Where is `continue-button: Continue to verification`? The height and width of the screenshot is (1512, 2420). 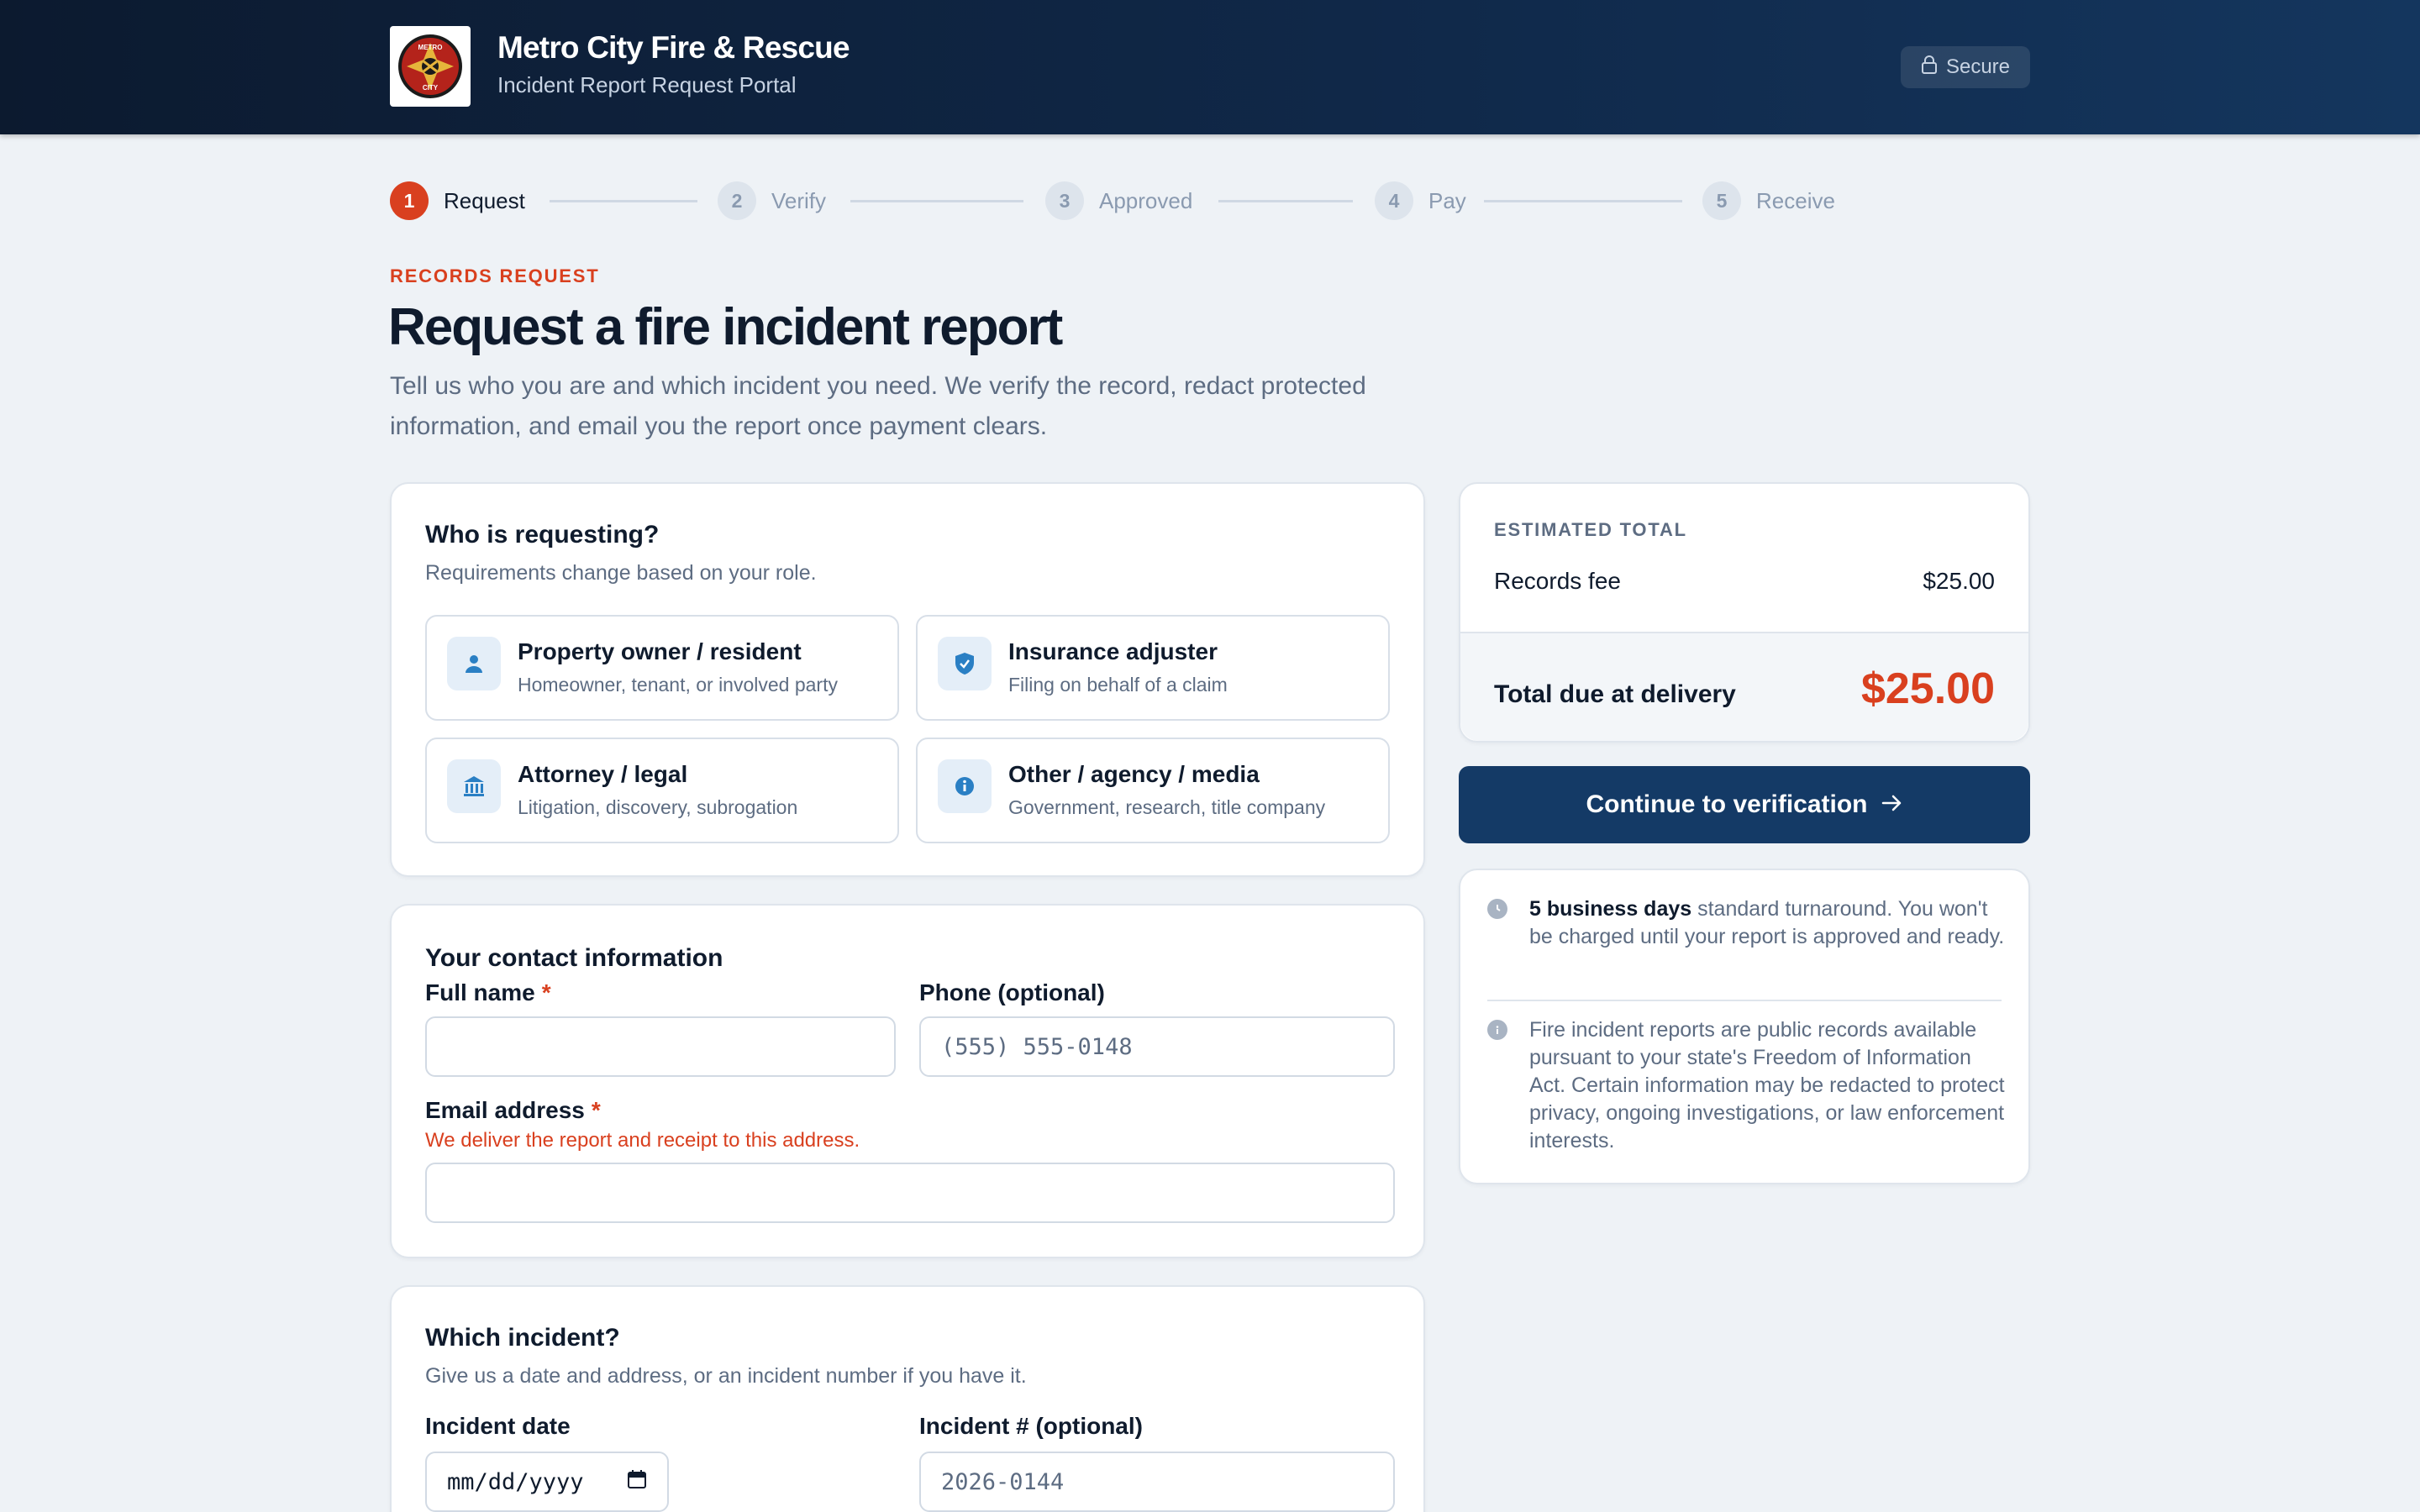 continue-button: Continue to verification is located at coordinates (1744, 804).